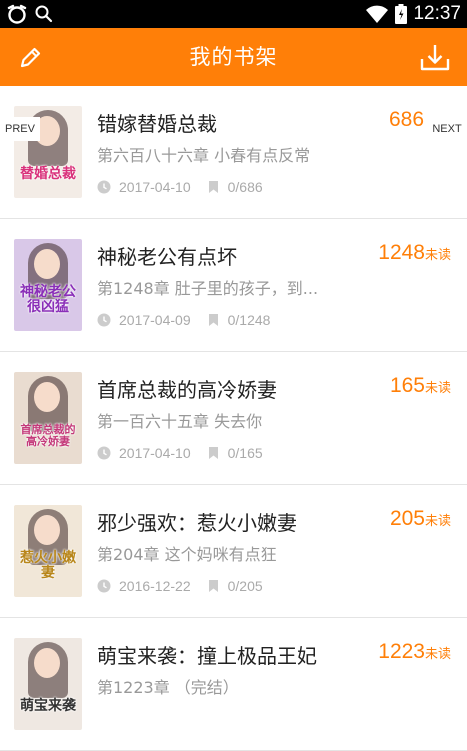  Describe the element at coordinates (245, 453) in the screenshot. I see `book-progress: 0/165` at that location.